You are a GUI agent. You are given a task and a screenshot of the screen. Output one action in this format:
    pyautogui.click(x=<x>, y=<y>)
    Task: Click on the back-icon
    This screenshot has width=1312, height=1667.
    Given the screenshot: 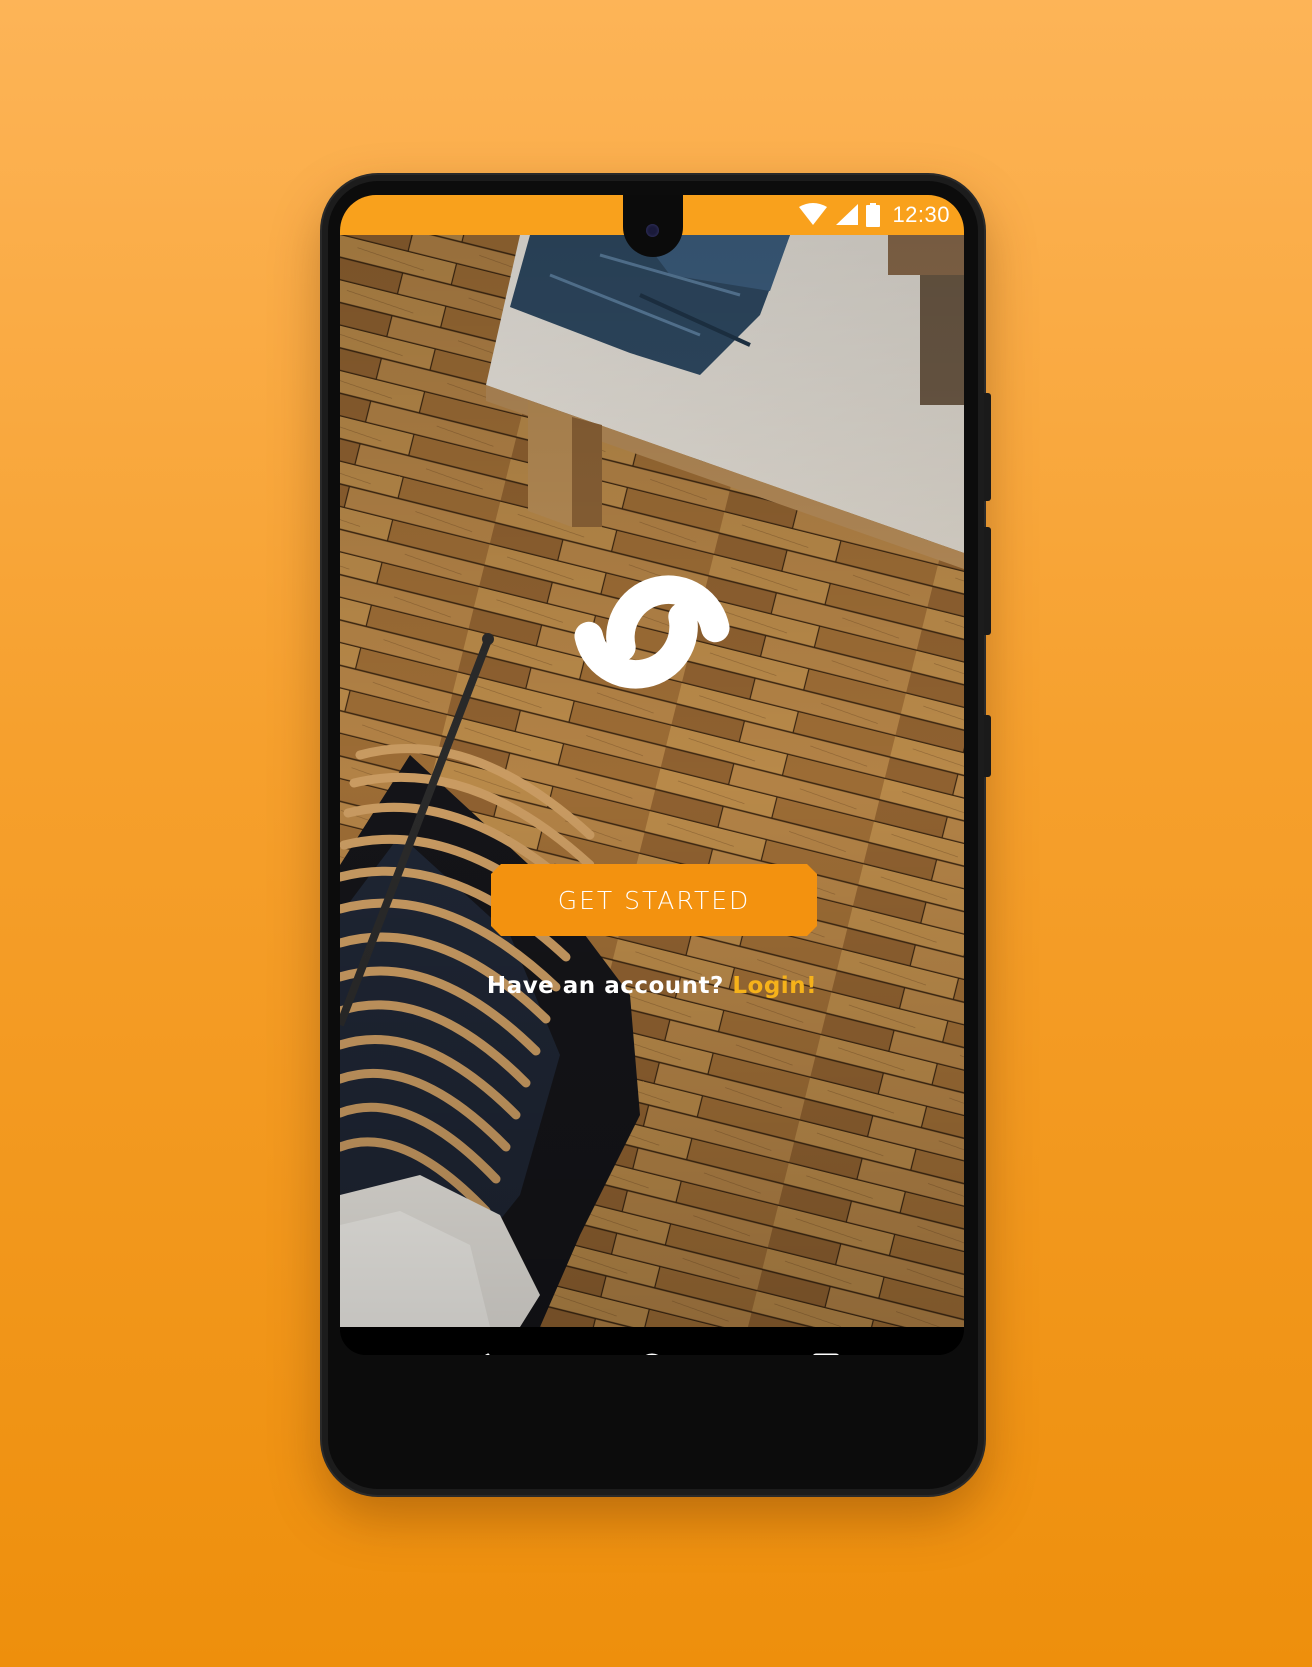 What is the action you would take?
    pyautogui.click(x=478, y=1353)
    